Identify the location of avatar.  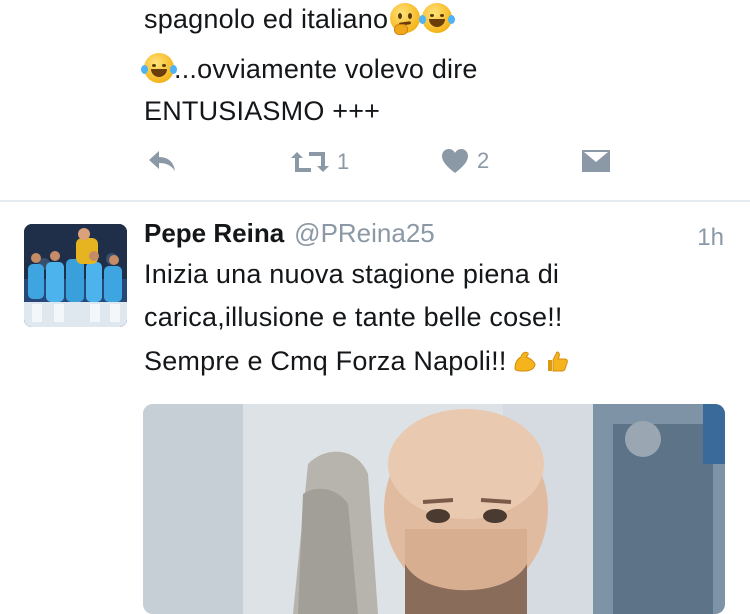
(75, 275).